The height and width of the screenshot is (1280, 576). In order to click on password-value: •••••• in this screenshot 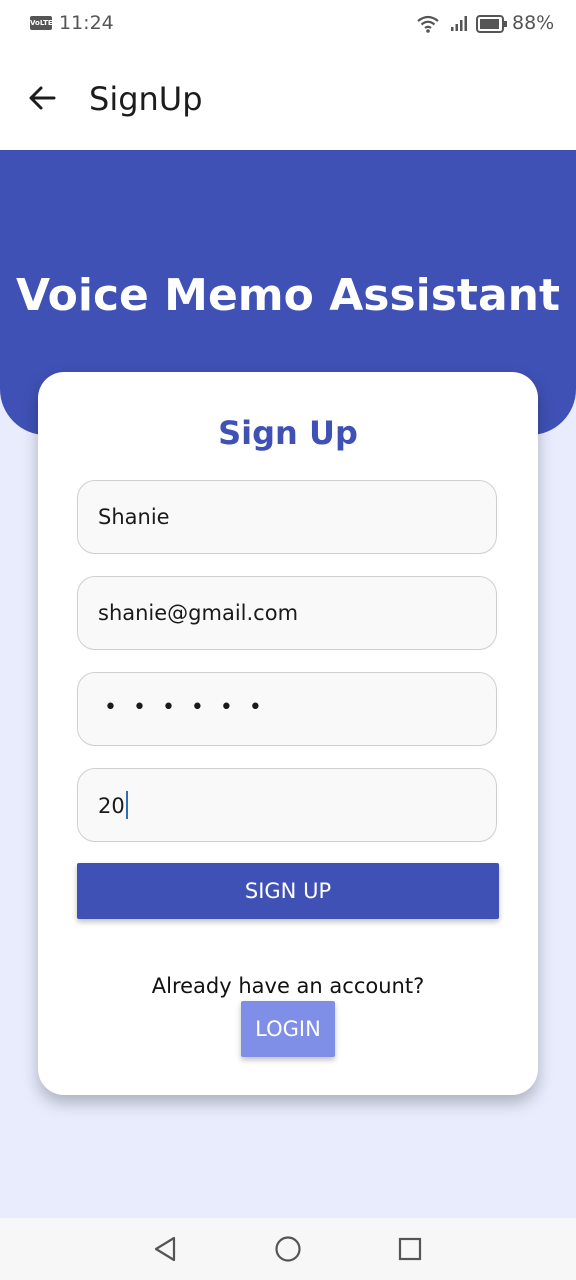, I will do `click(191, 707)`.